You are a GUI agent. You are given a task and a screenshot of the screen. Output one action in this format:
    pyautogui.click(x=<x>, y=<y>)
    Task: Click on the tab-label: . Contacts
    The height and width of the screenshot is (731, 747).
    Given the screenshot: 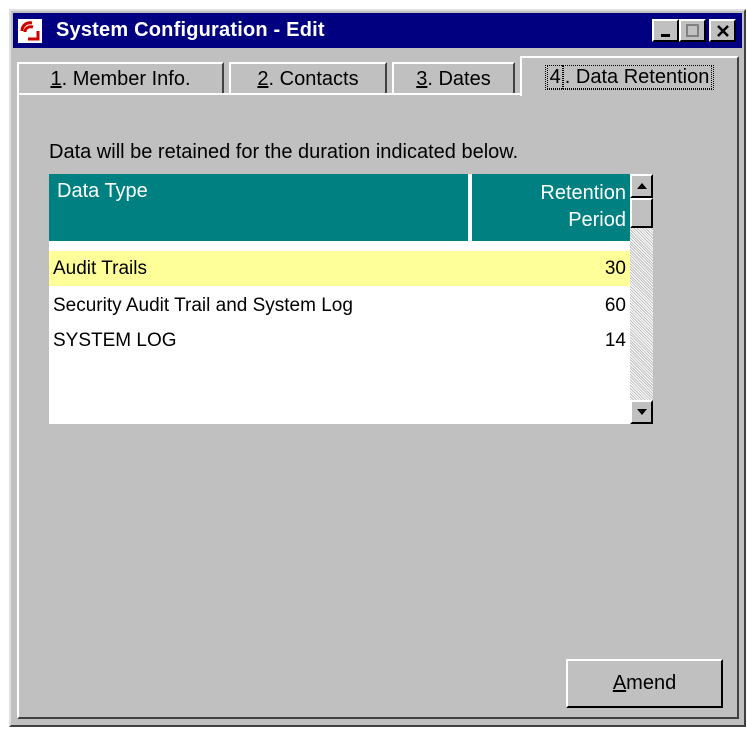 What is the action you would take?
    pyautogui.click(x=313, y=78)
    